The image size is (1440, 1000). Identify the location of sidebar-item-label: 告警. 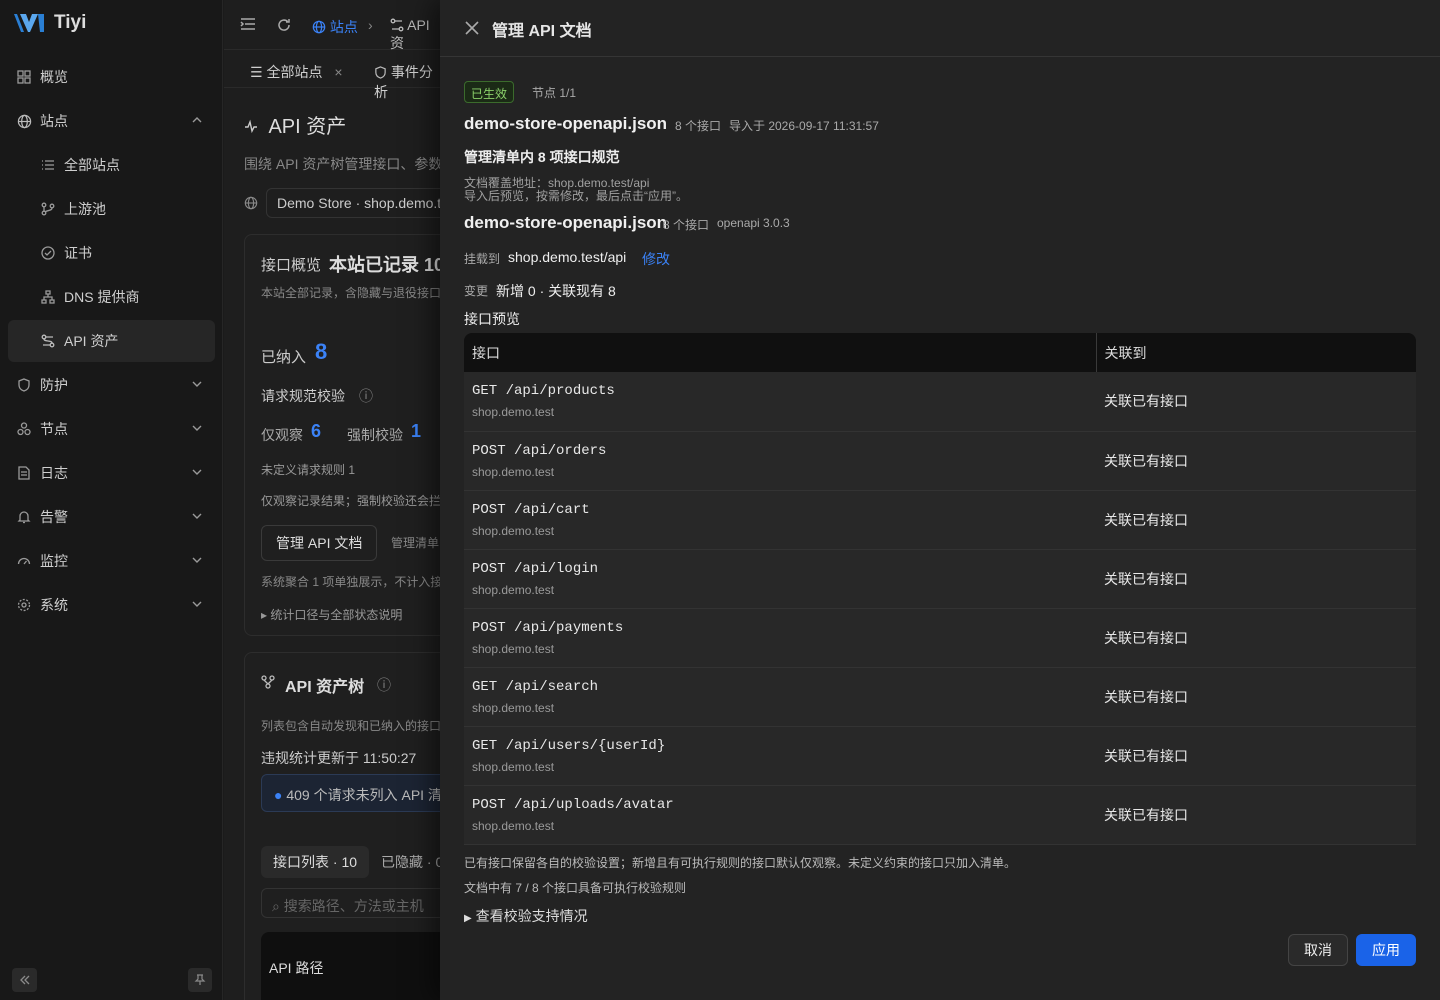
(54, 517).